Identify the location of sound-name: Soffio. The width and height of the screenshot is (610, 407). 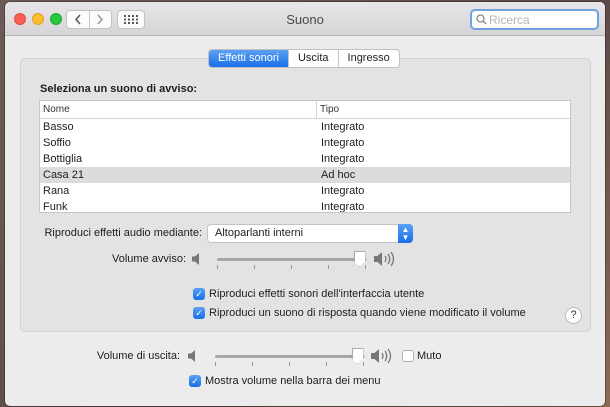
(57, 143).